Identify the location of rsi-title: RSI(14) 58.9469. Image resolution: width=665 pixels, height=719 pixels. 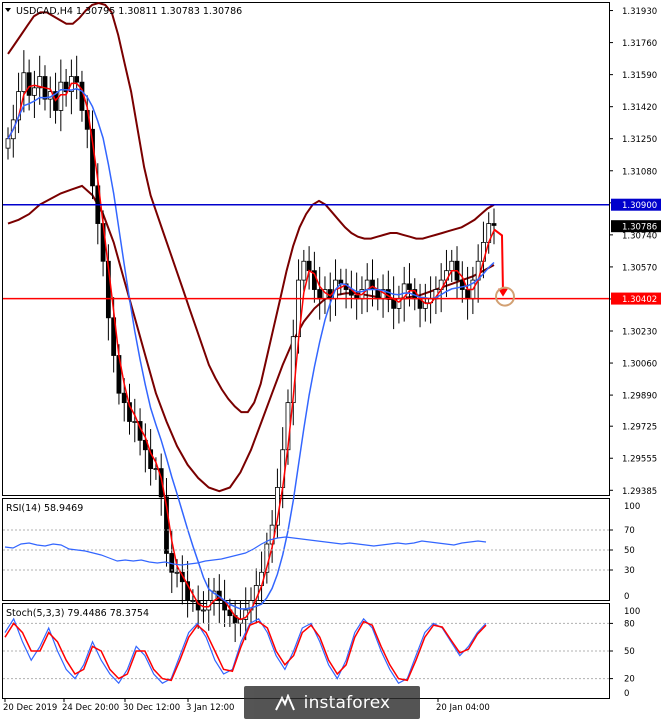
(44, 508).